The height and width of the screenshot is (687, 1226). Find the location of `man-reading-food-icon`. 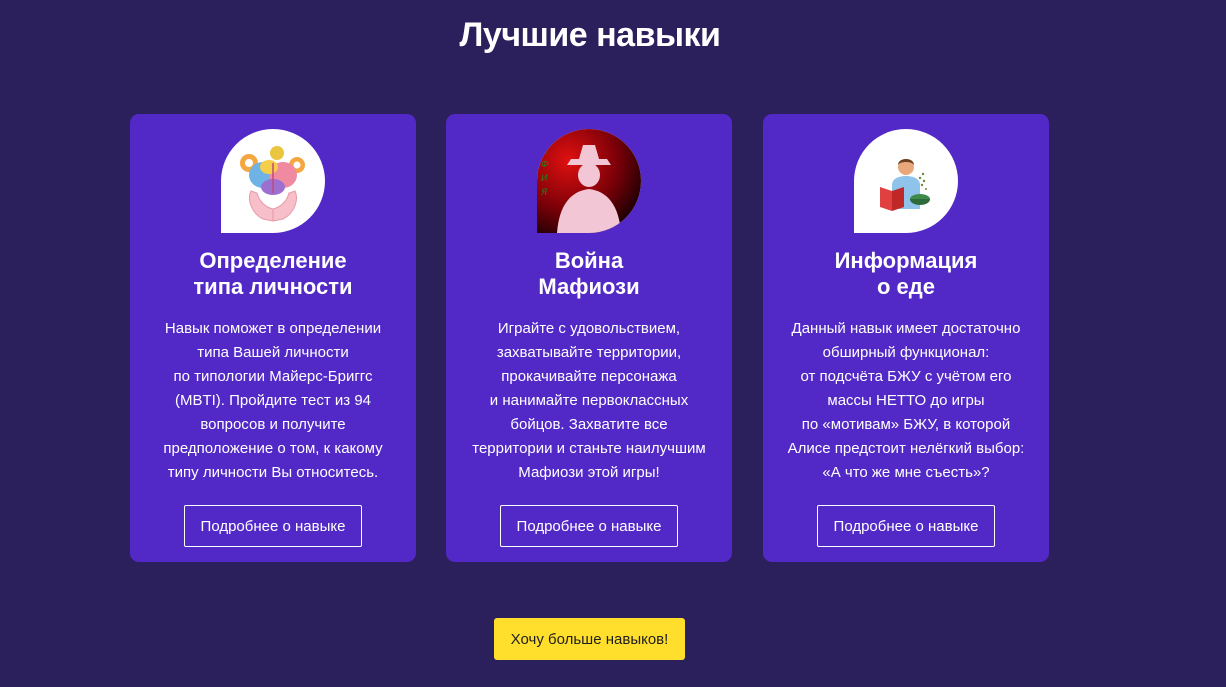

man-reading-food-icon is located at coordinates (906, 181).